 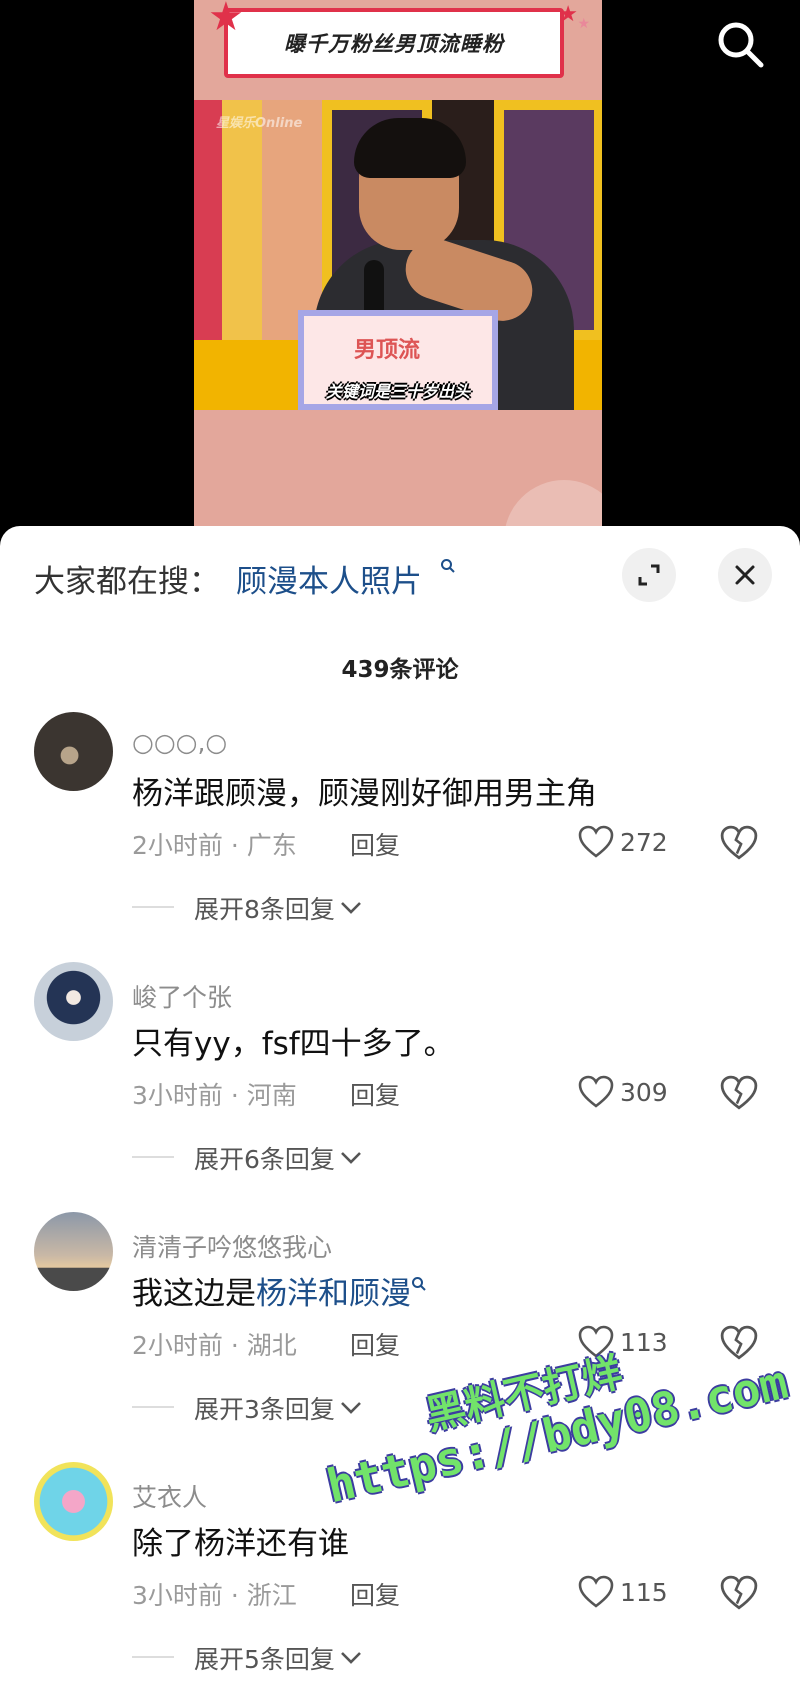 I want to click on comments-count: 439条评论, so click(x=400, y=670).